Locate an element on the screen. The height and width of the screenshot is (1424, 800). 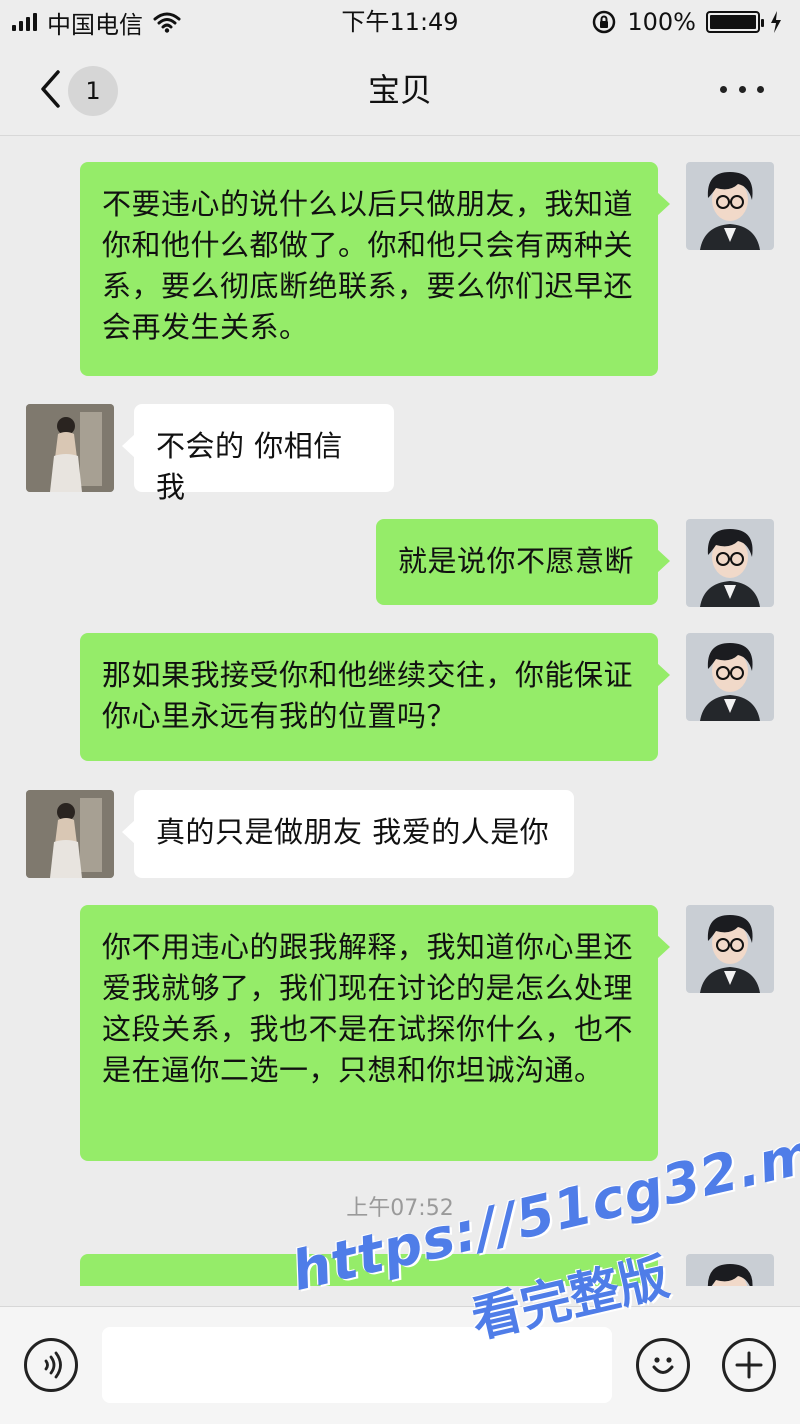
message-timestamp: 上午07:52 is located at coordinates (400, 1208).